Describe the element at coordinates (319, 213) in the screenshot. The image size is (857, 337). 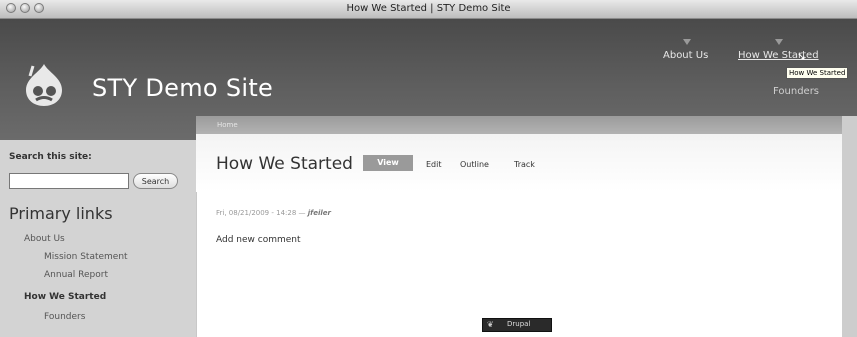
I see `author-link: jfeiler` at that location.